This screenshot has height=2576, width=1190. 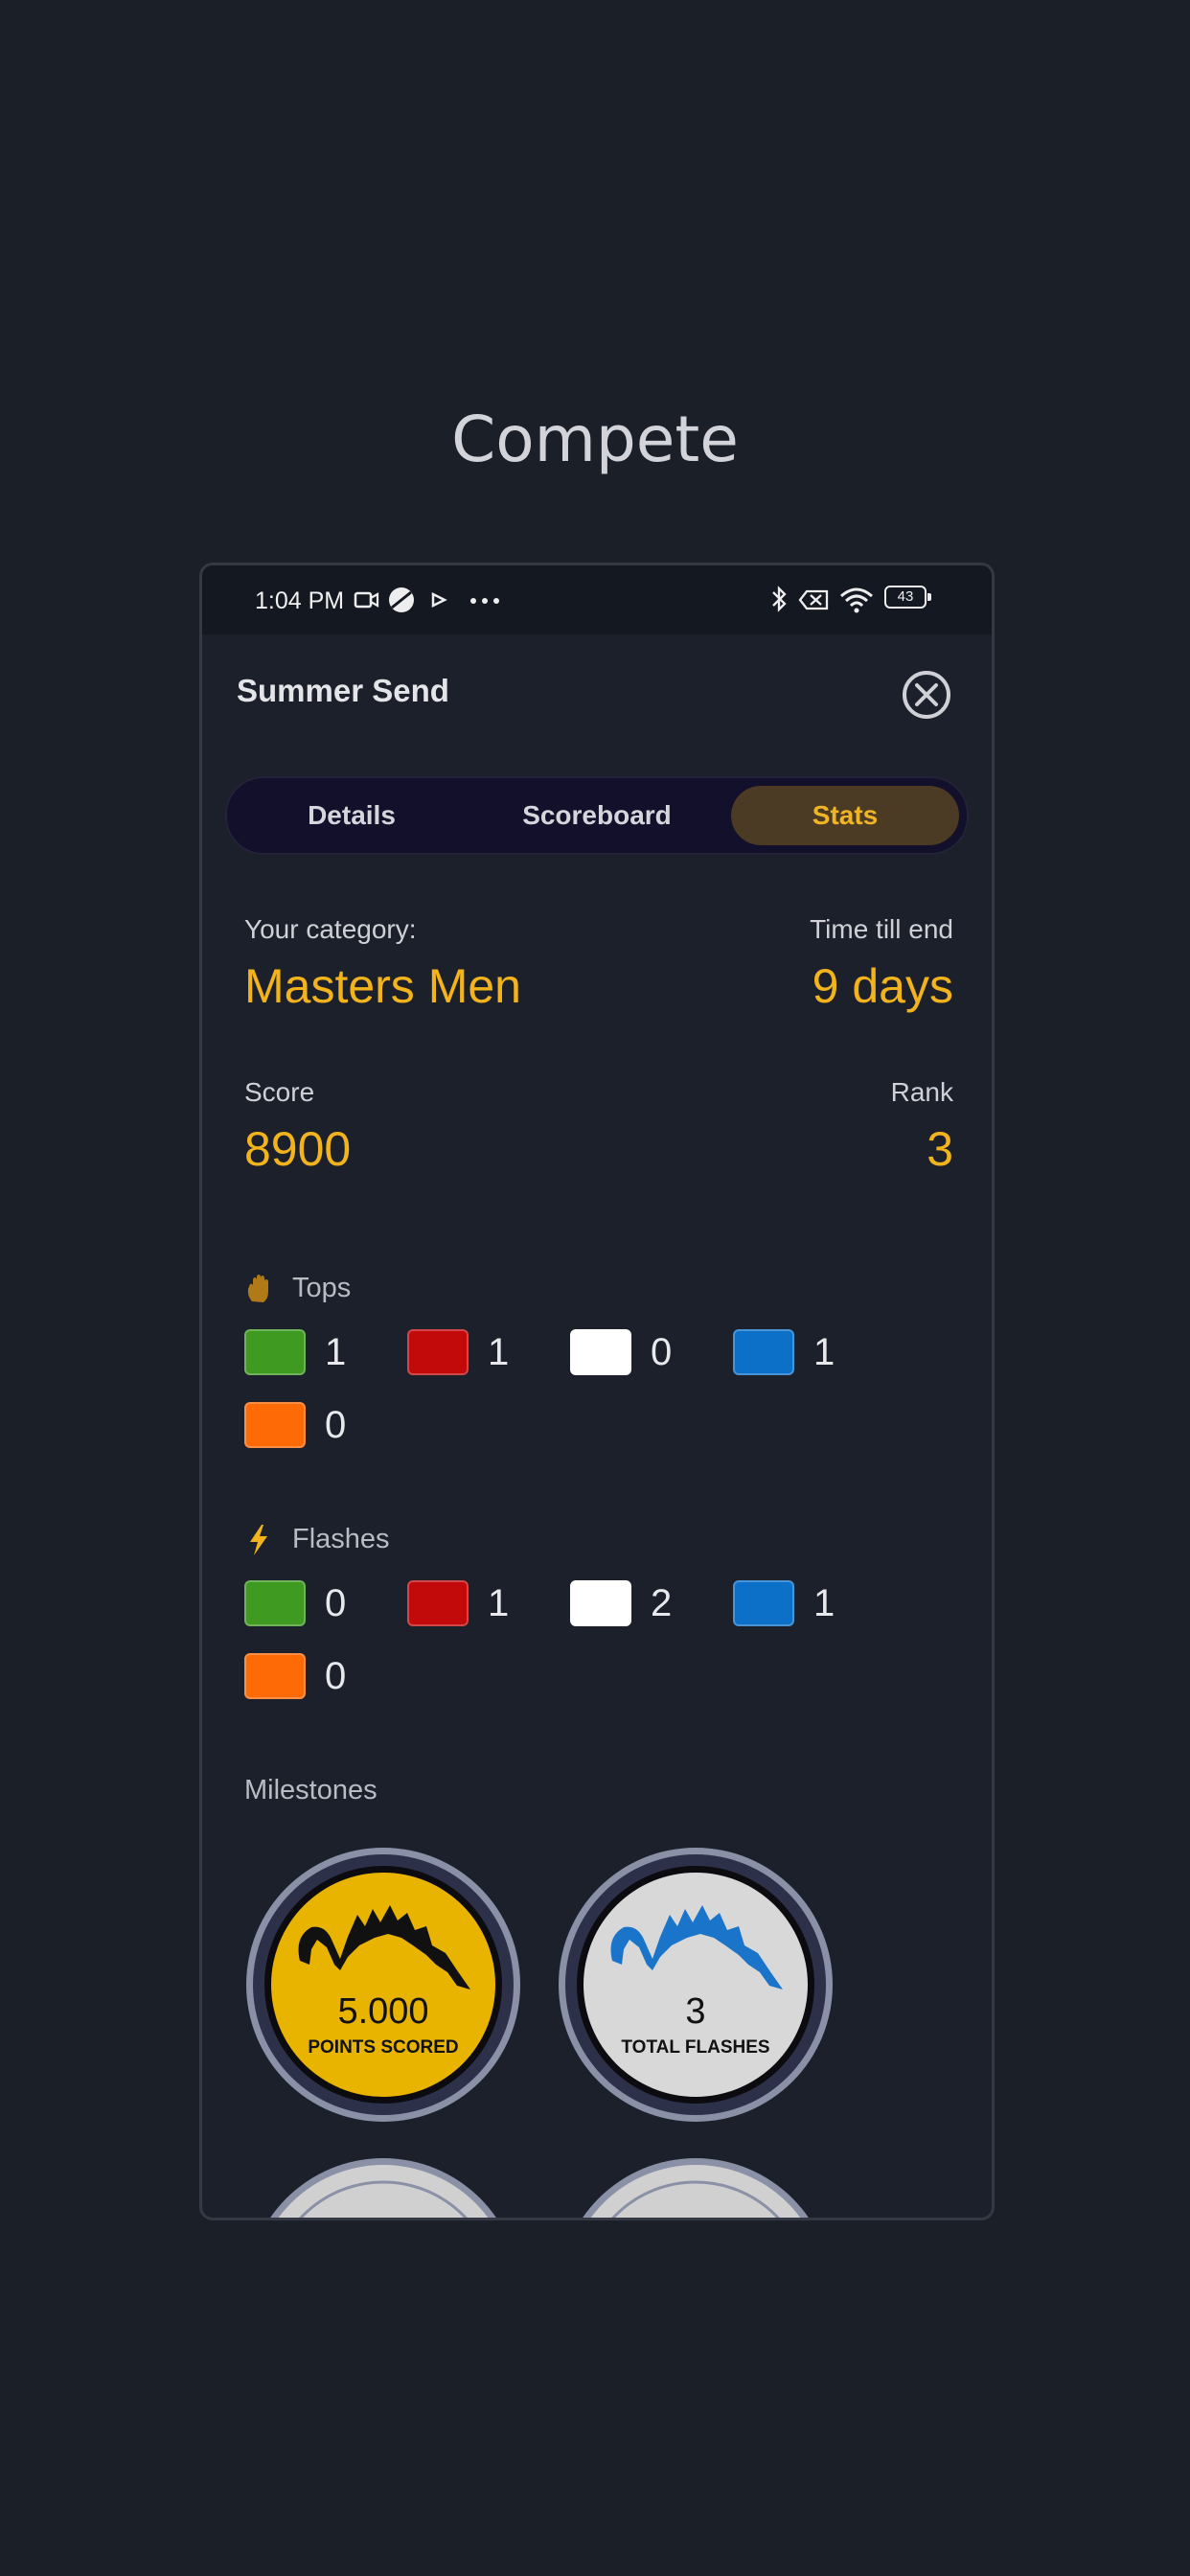 What do you see at coordinates (438, 1352) in the screenshot?
I see `tops-chip-red` at bounding box center [438, 1352].